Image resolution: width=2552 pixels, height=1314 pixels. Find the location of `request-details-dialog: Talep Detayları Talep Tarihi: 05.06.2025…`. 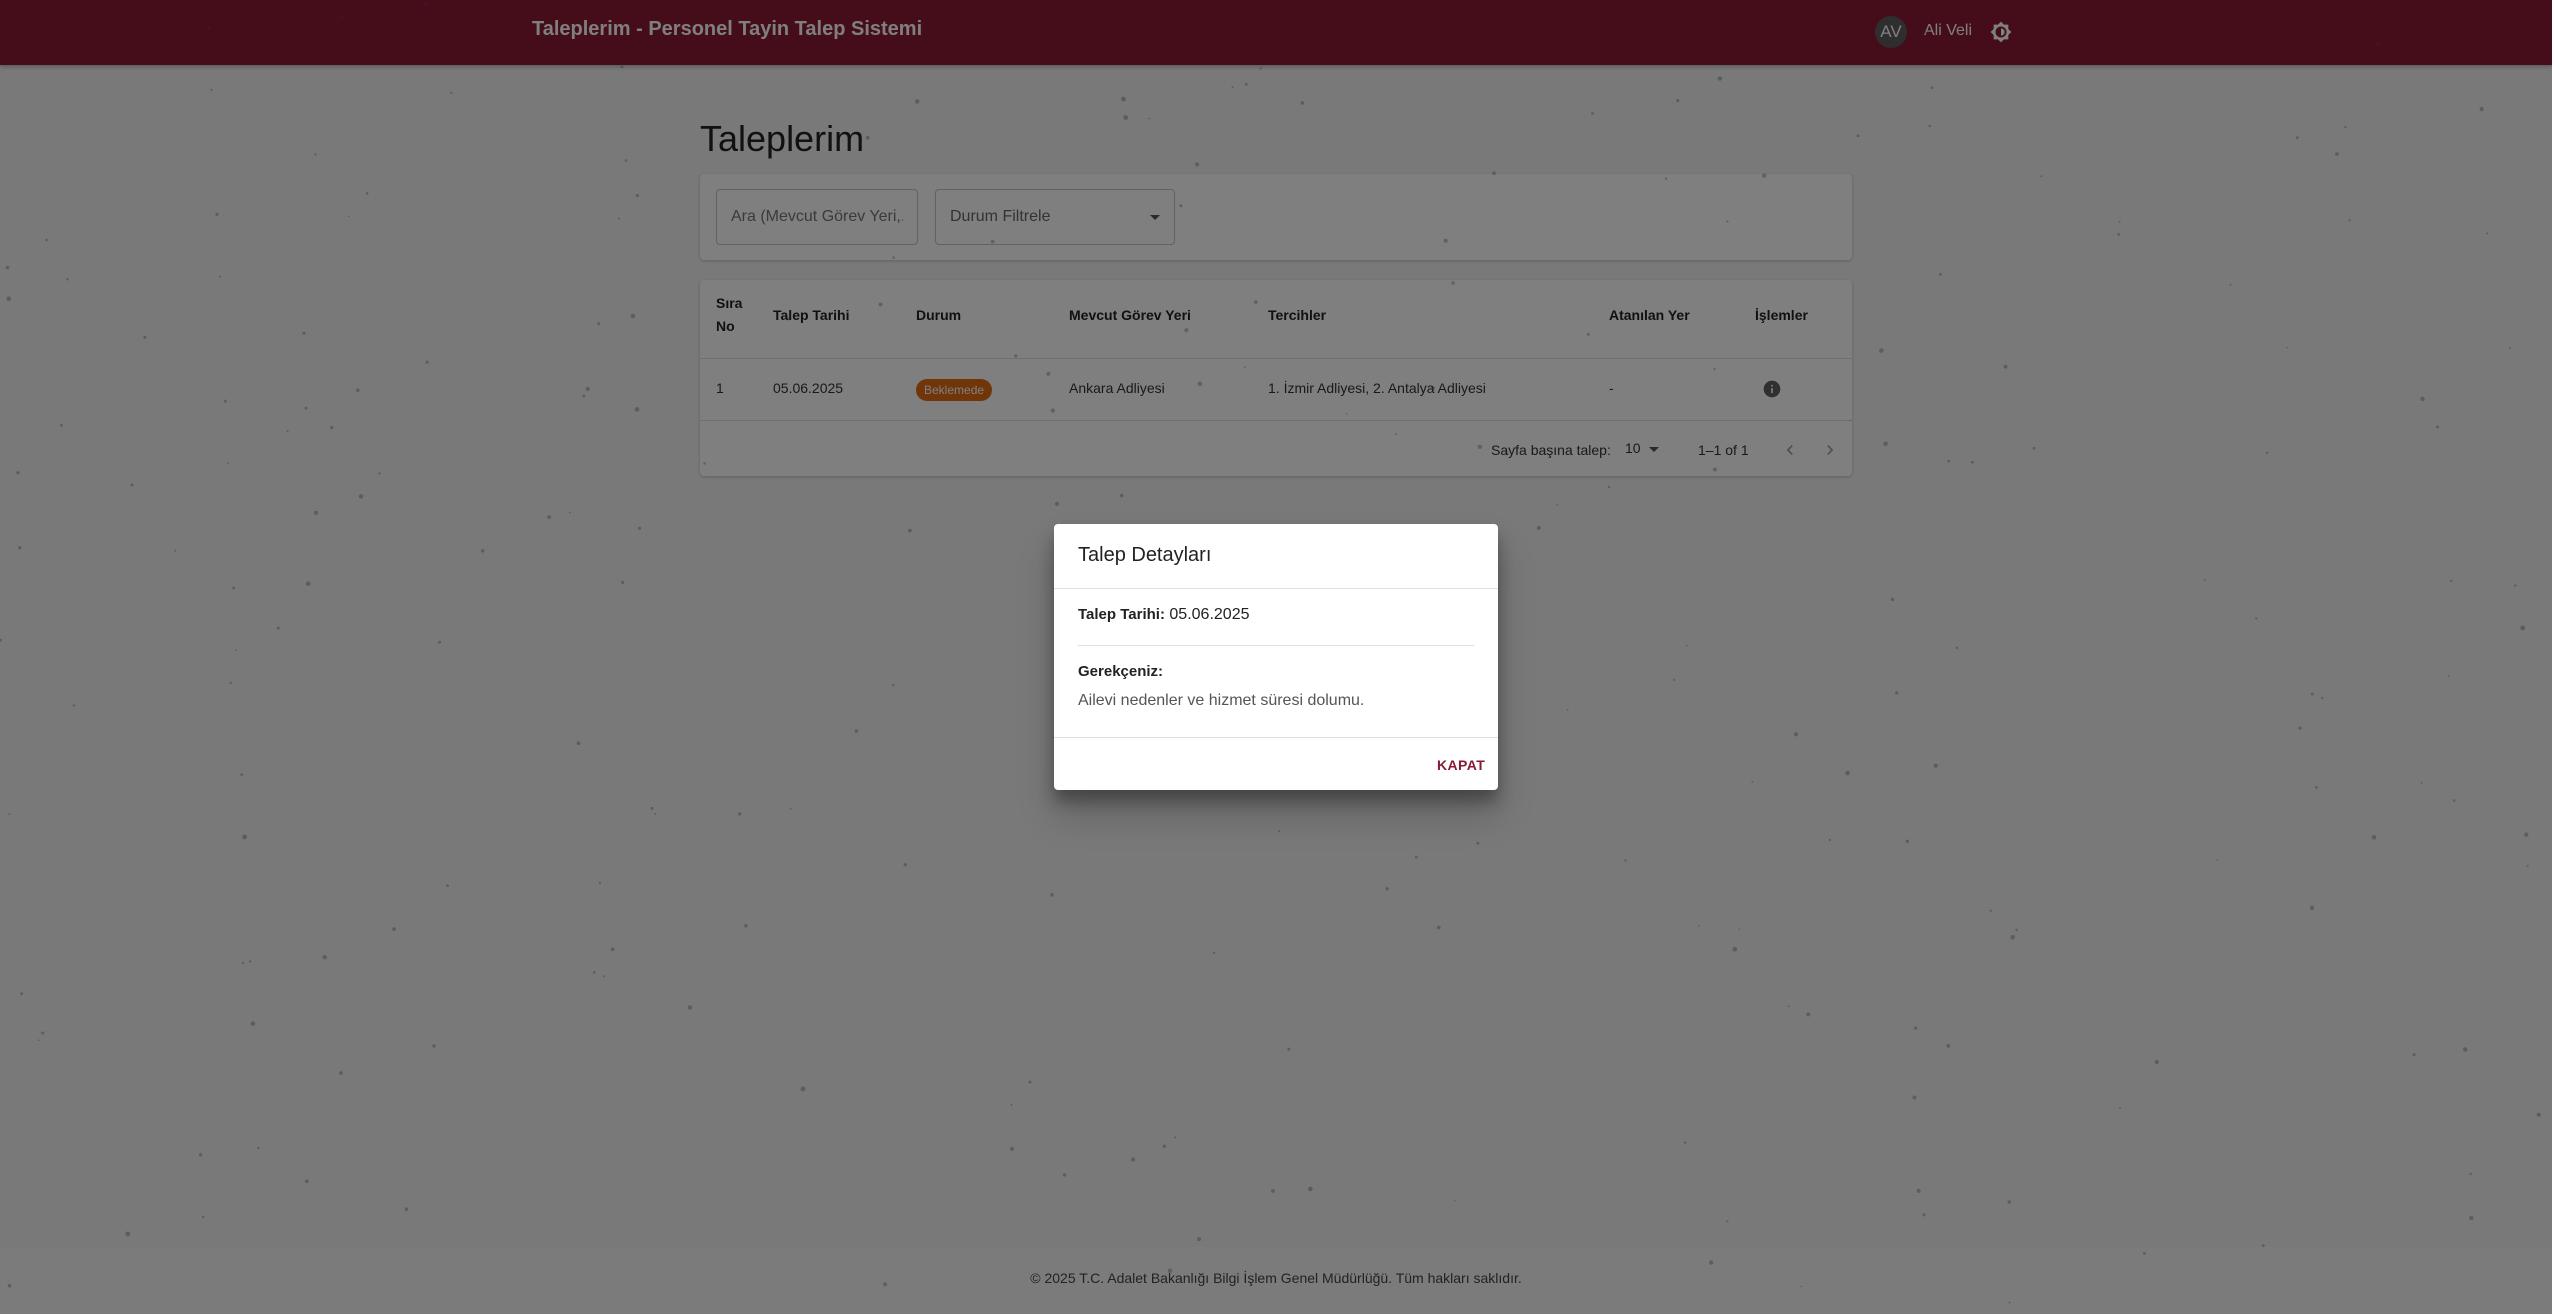

request-details-dialog: Talep Detayları Talep Tarihi: 05.06.2025… is located at coordinates (1276, 657).